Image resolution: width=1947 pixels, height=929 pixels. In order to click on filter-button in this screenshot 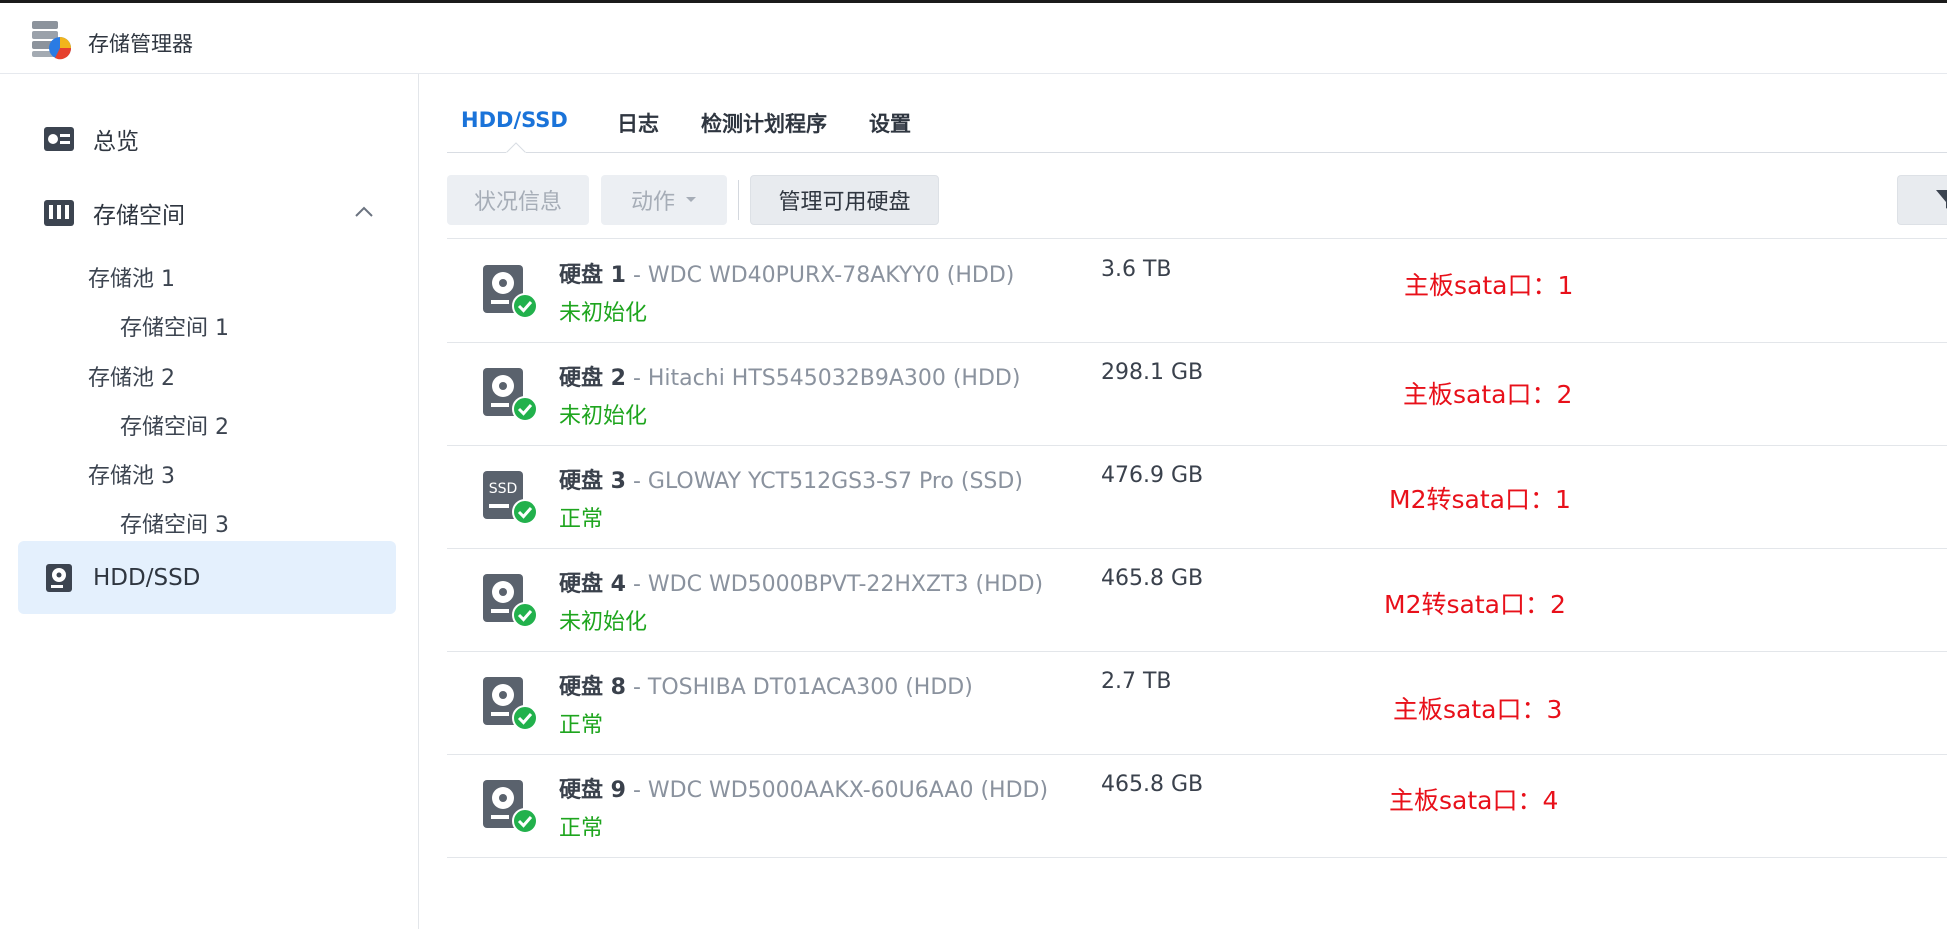, I will do `click(1922, 200)`.